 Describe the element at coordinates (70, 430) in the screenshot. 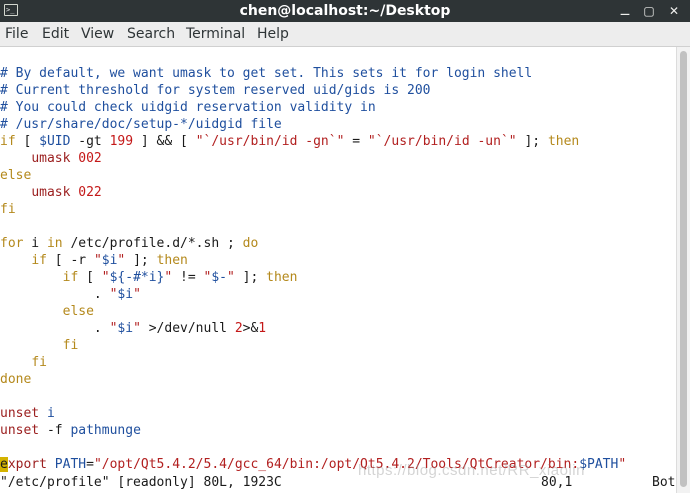

I see `code-line: unset -f pathmunge` at that location.